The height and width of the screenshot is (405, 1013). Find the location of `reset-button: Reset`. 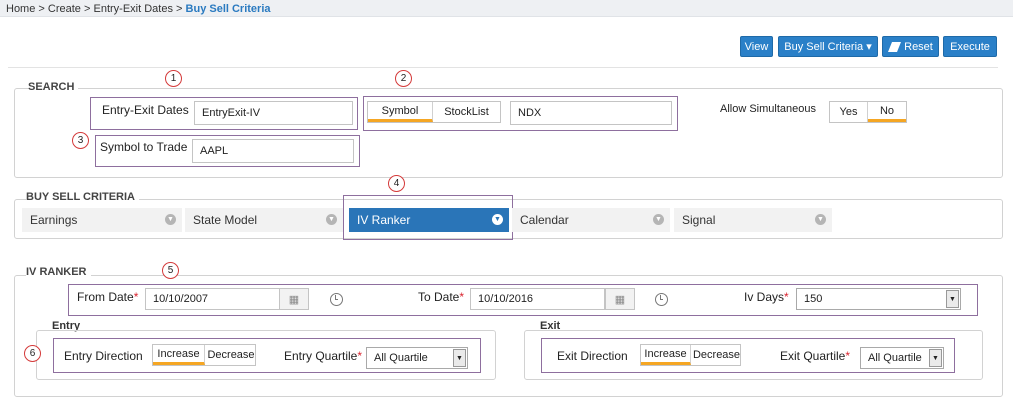

reset-button: Reset is located at coordinates (910, 46).